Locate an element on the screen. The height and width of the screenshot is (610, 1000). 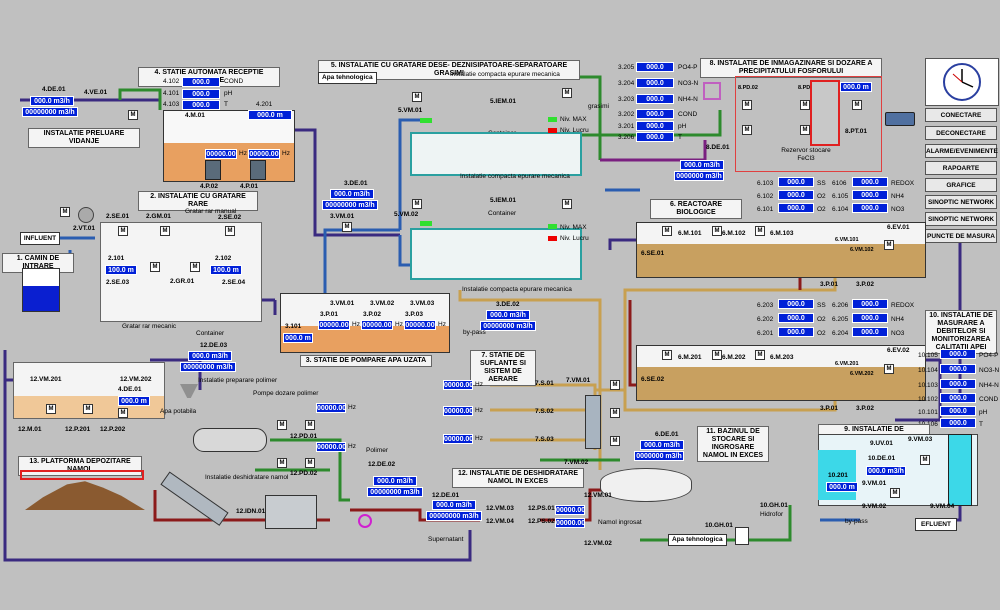
connect-button: CONECTARE is located at coordinates (961, 115).